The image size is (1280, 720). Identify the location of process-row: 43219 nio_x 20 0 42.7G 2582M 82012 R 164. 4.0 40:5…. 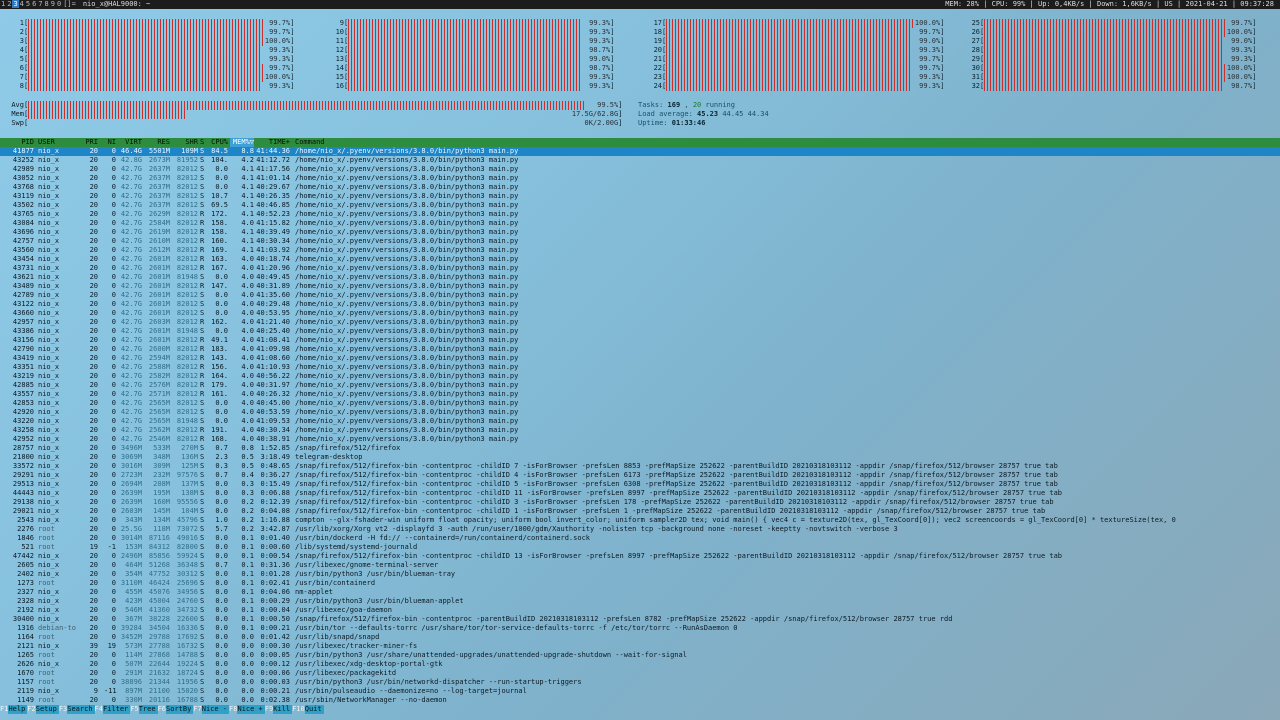
(640, 376).